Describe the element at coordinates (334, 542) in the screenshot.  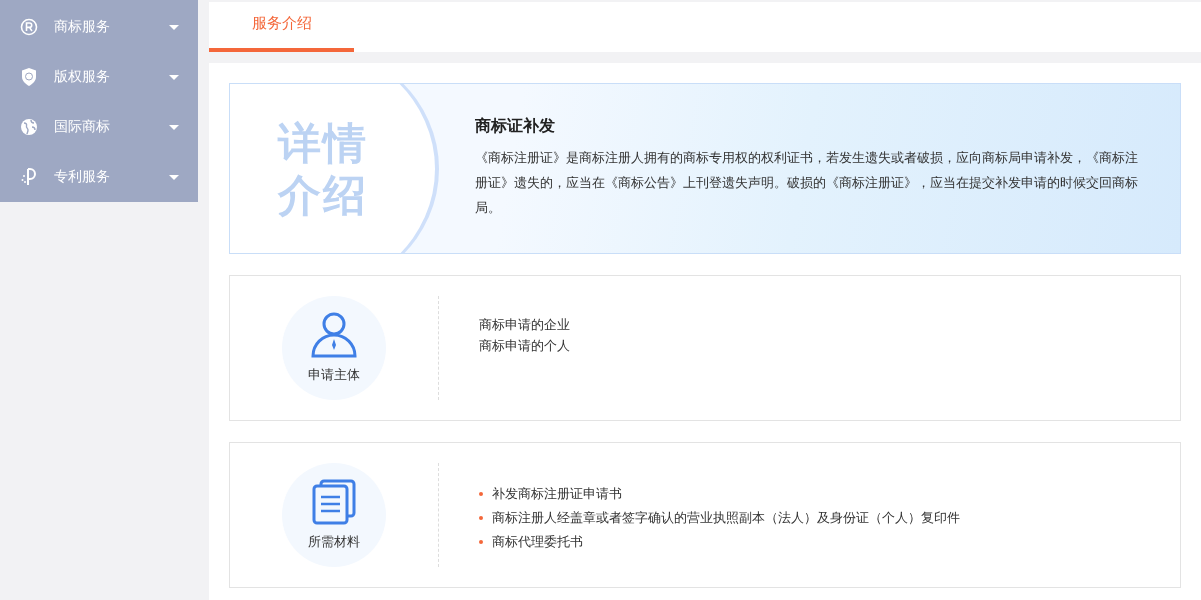
I see `section-label: 所需材料` at that location.